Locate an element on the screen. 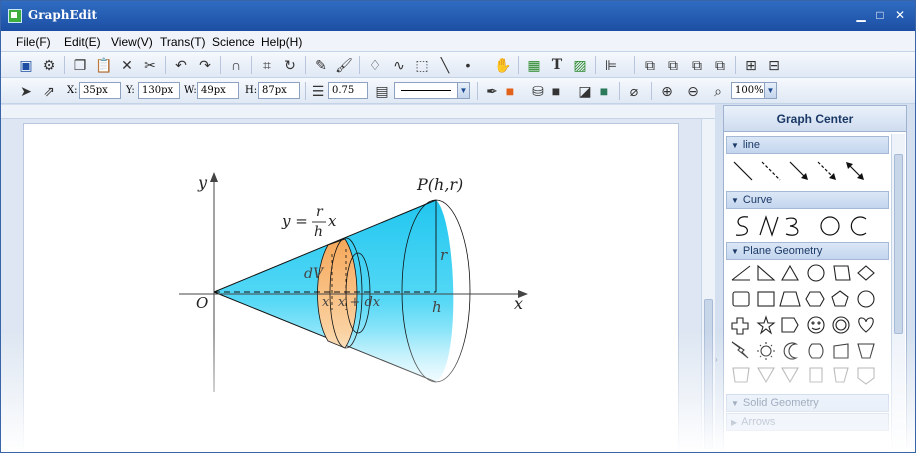 The width and height of the screenshot is (916, 453). title-bar: GraphEdit ▁ □ ✕ is located at coordinates (458, 16).